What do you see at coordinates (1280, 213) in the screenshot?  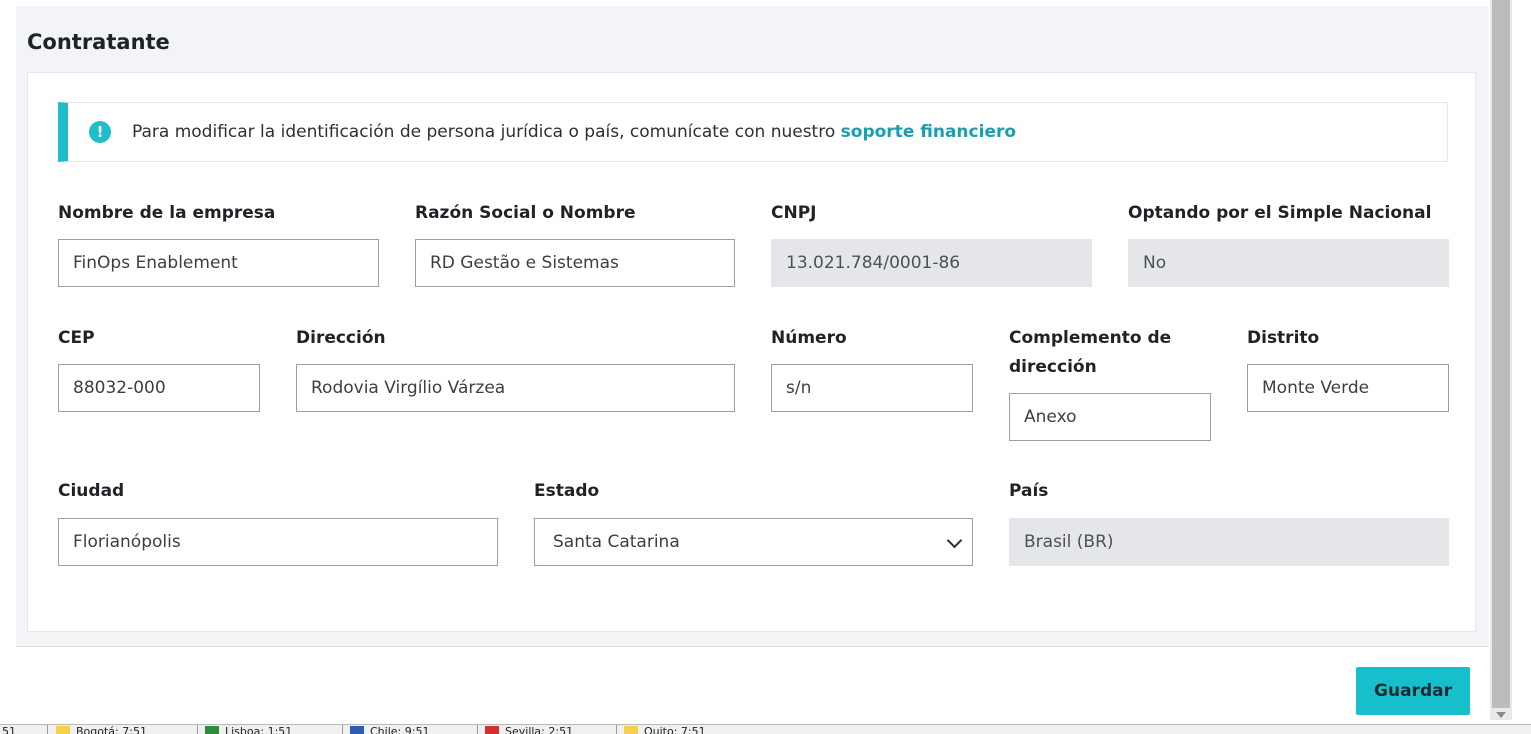 I see `simples-label: Optando por el Simple Nacional` at bounding box center [1280, 213].